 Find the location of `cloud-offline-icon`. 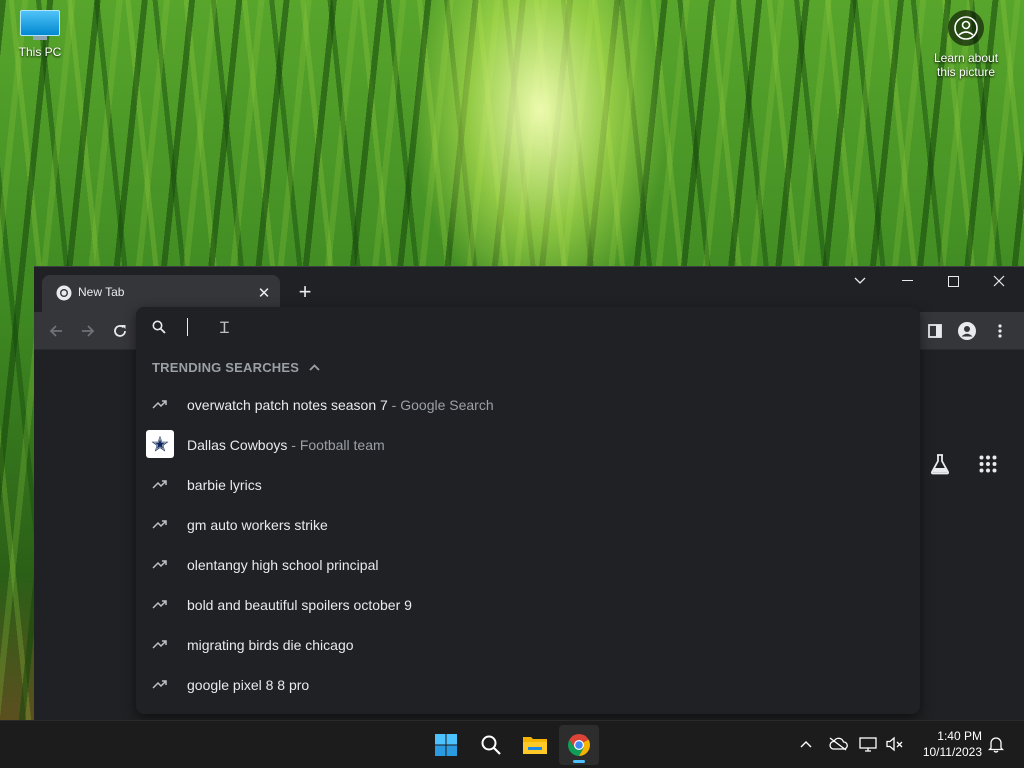

cloud-offline-icon is located at coordinates (838, 744).